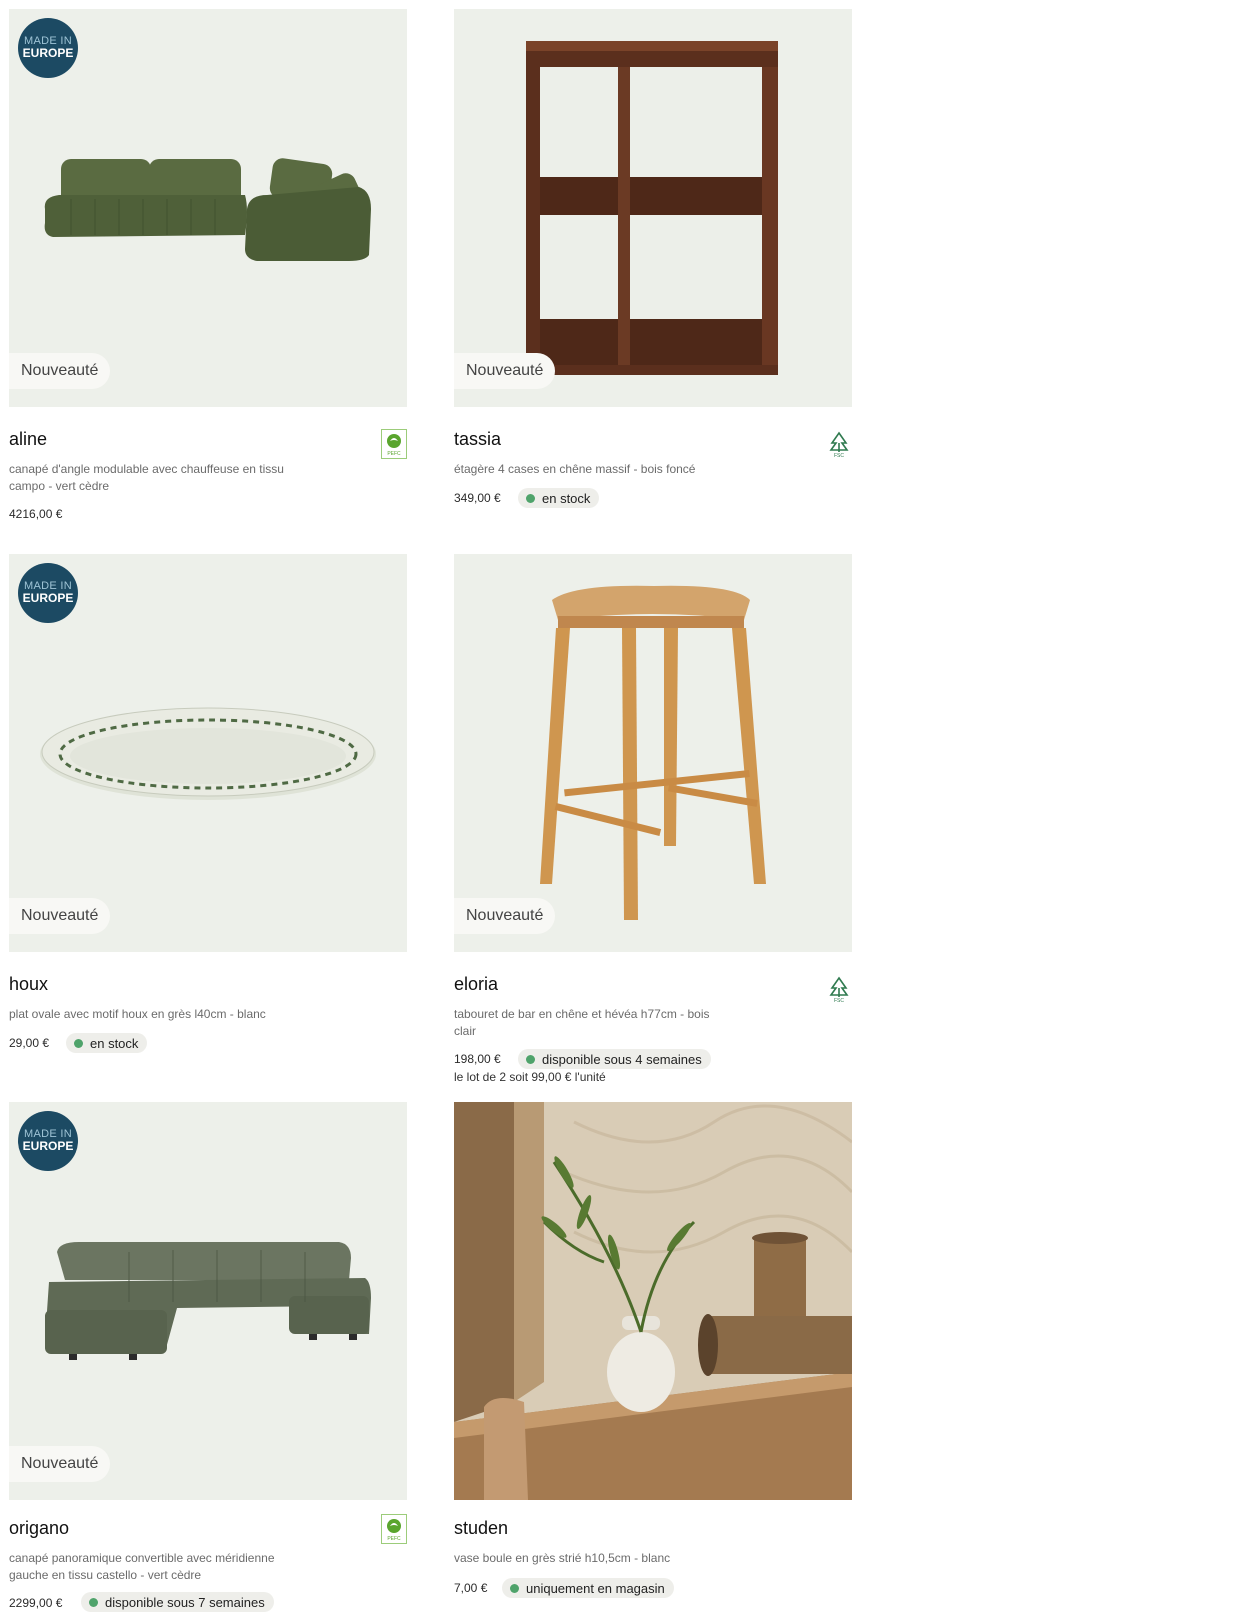 The width and height of the screenshot is (1250, 1612). What do you see at coordinates (471, 1588) in the screenshot?
I see `product-price: 7,00 €` at bounding box center [471, 1588].